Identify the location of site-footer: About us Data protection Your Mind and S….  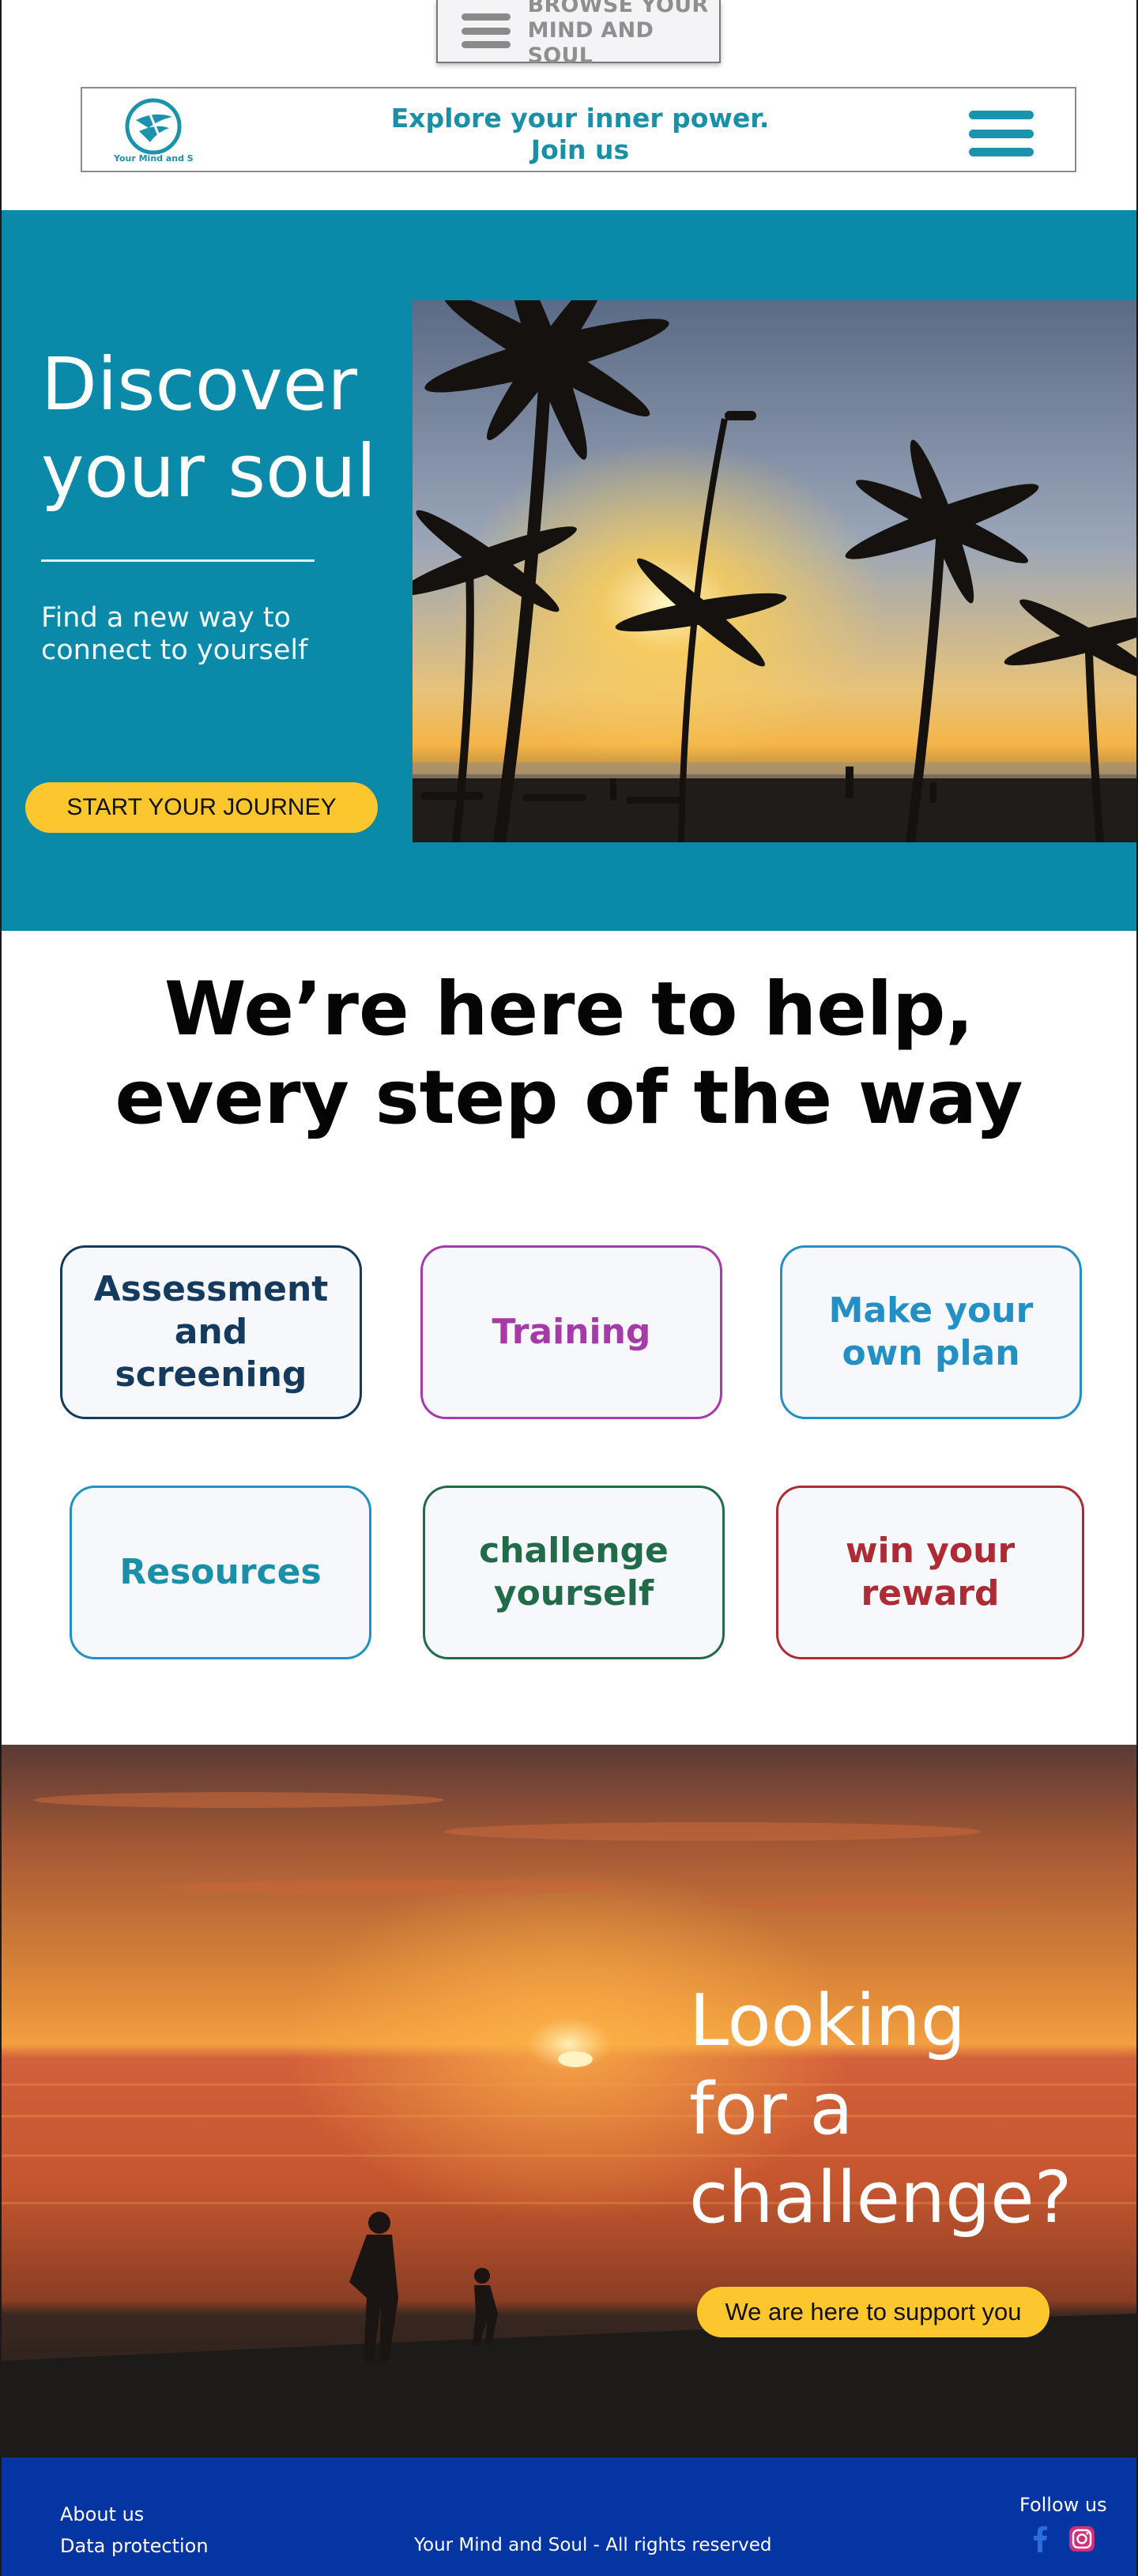
(569, 2516).